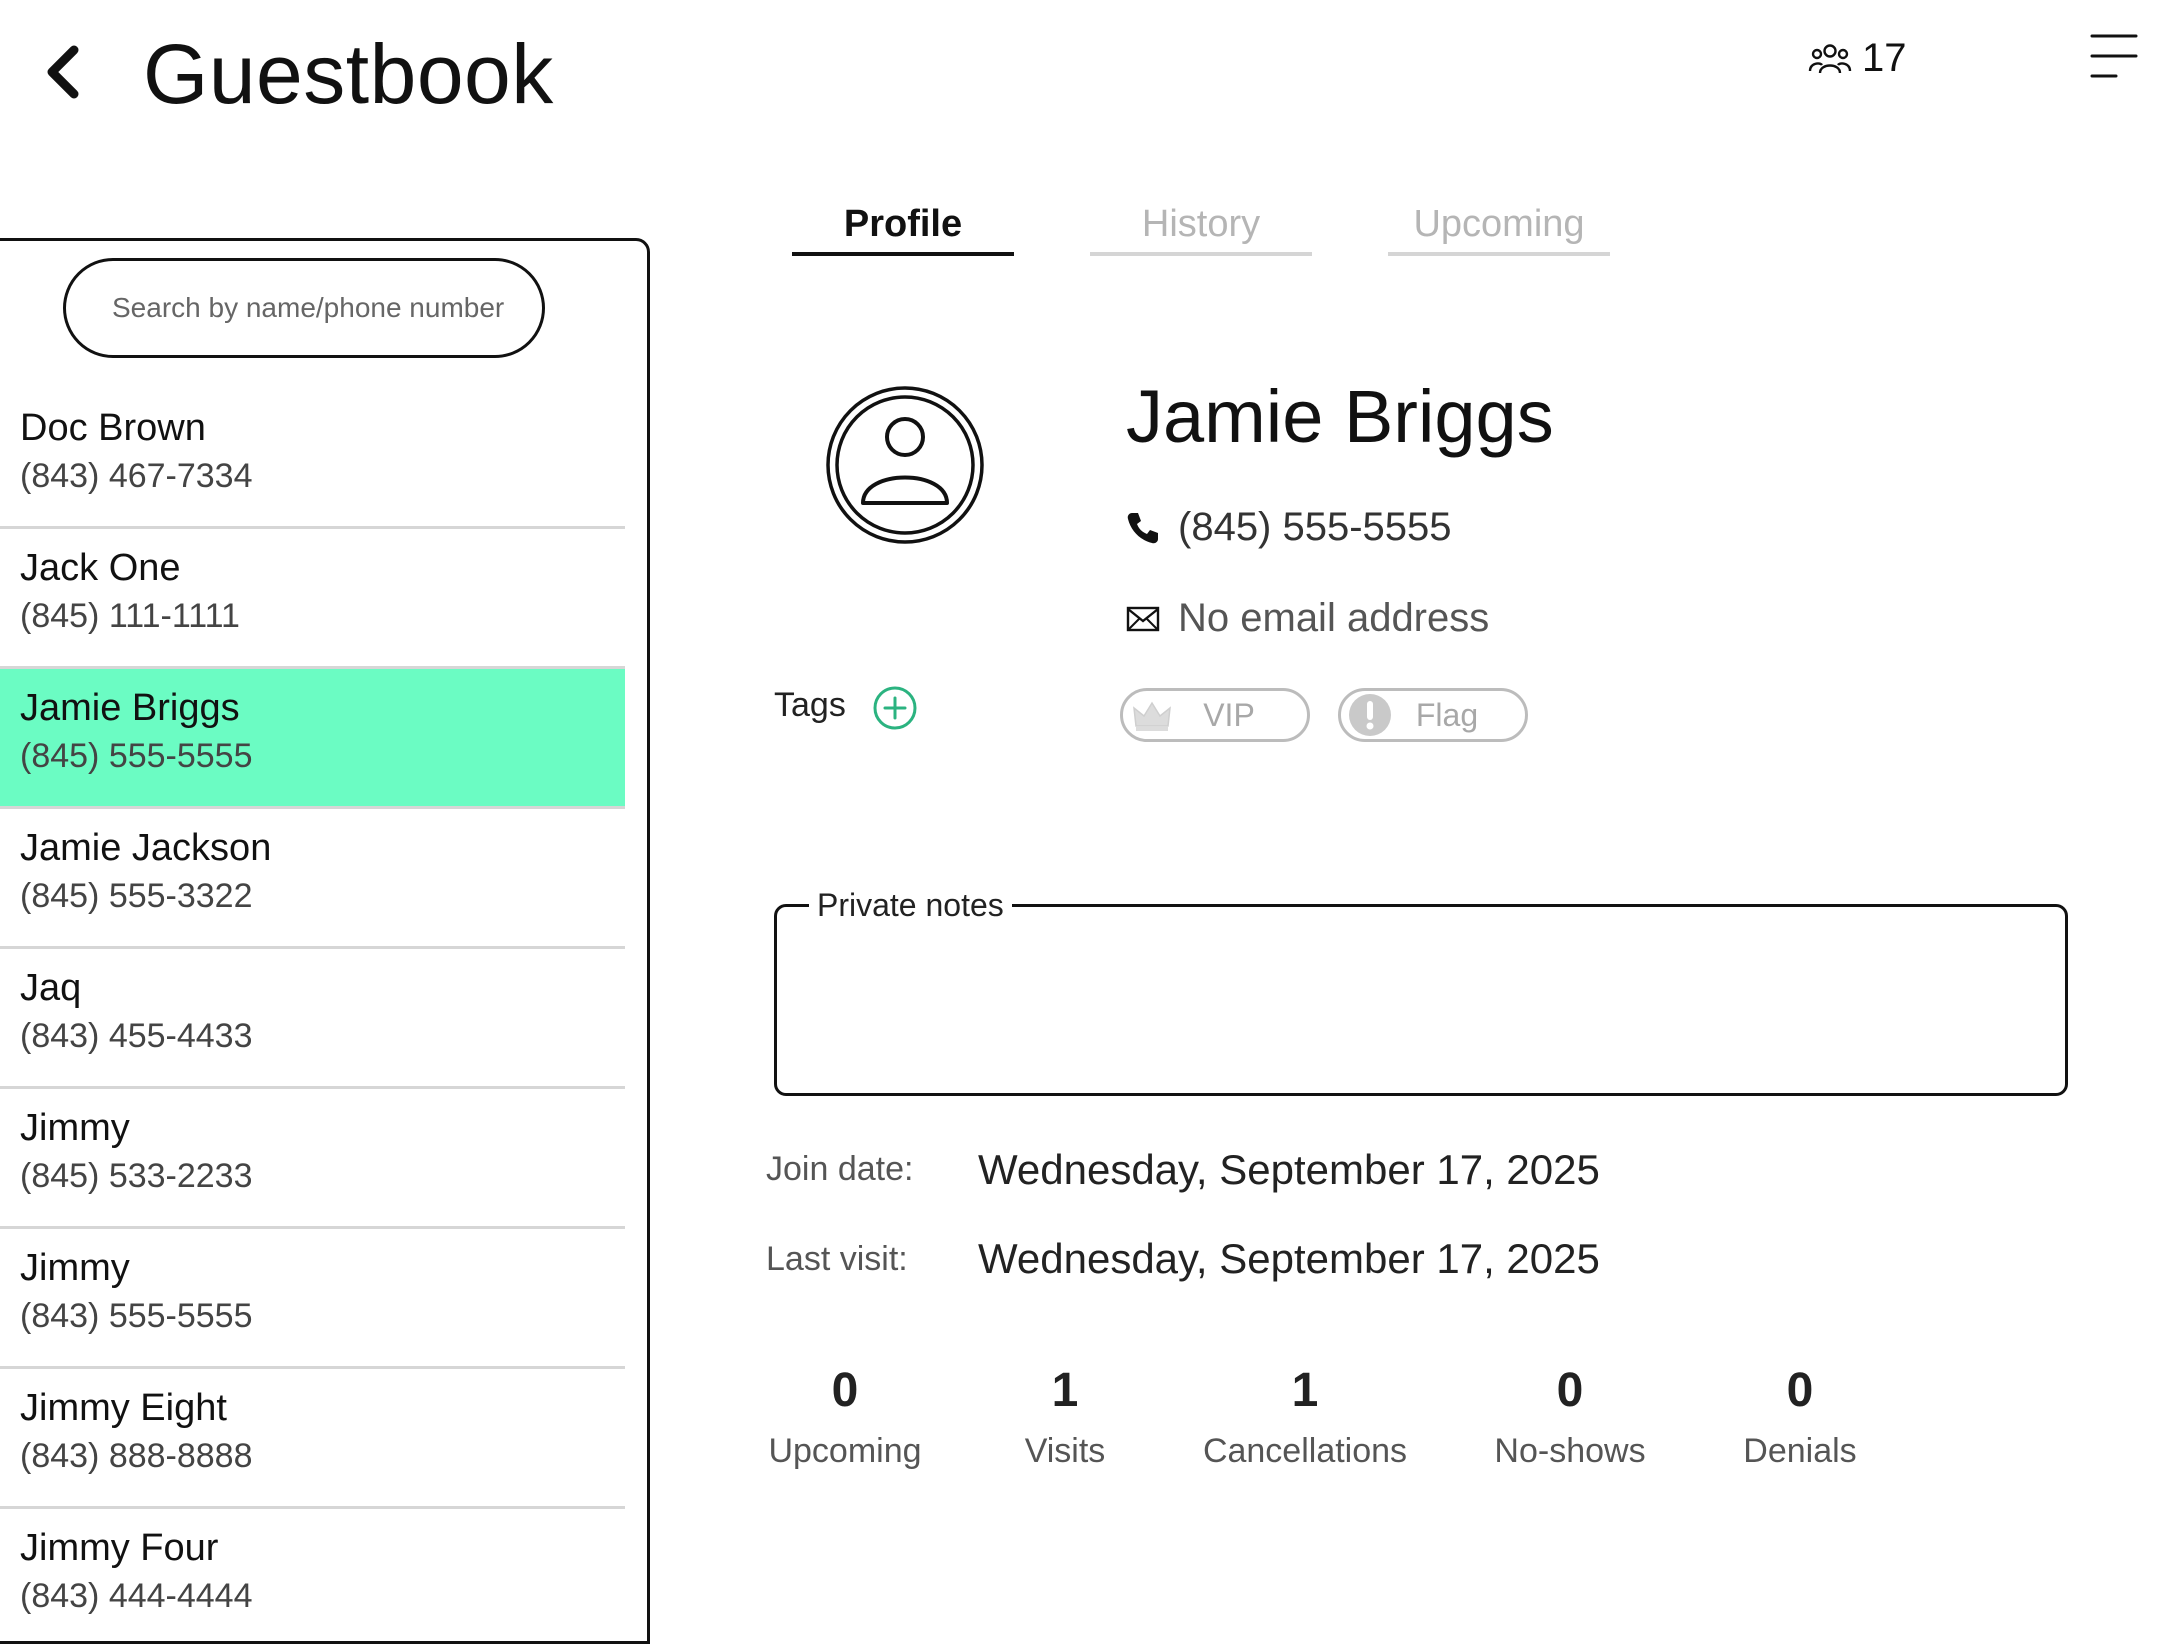 Image resolution: width=2160 pixels, height=1644 pixels. I want to click on profile-phone: (845) 555-5555, so click(1315, 527).